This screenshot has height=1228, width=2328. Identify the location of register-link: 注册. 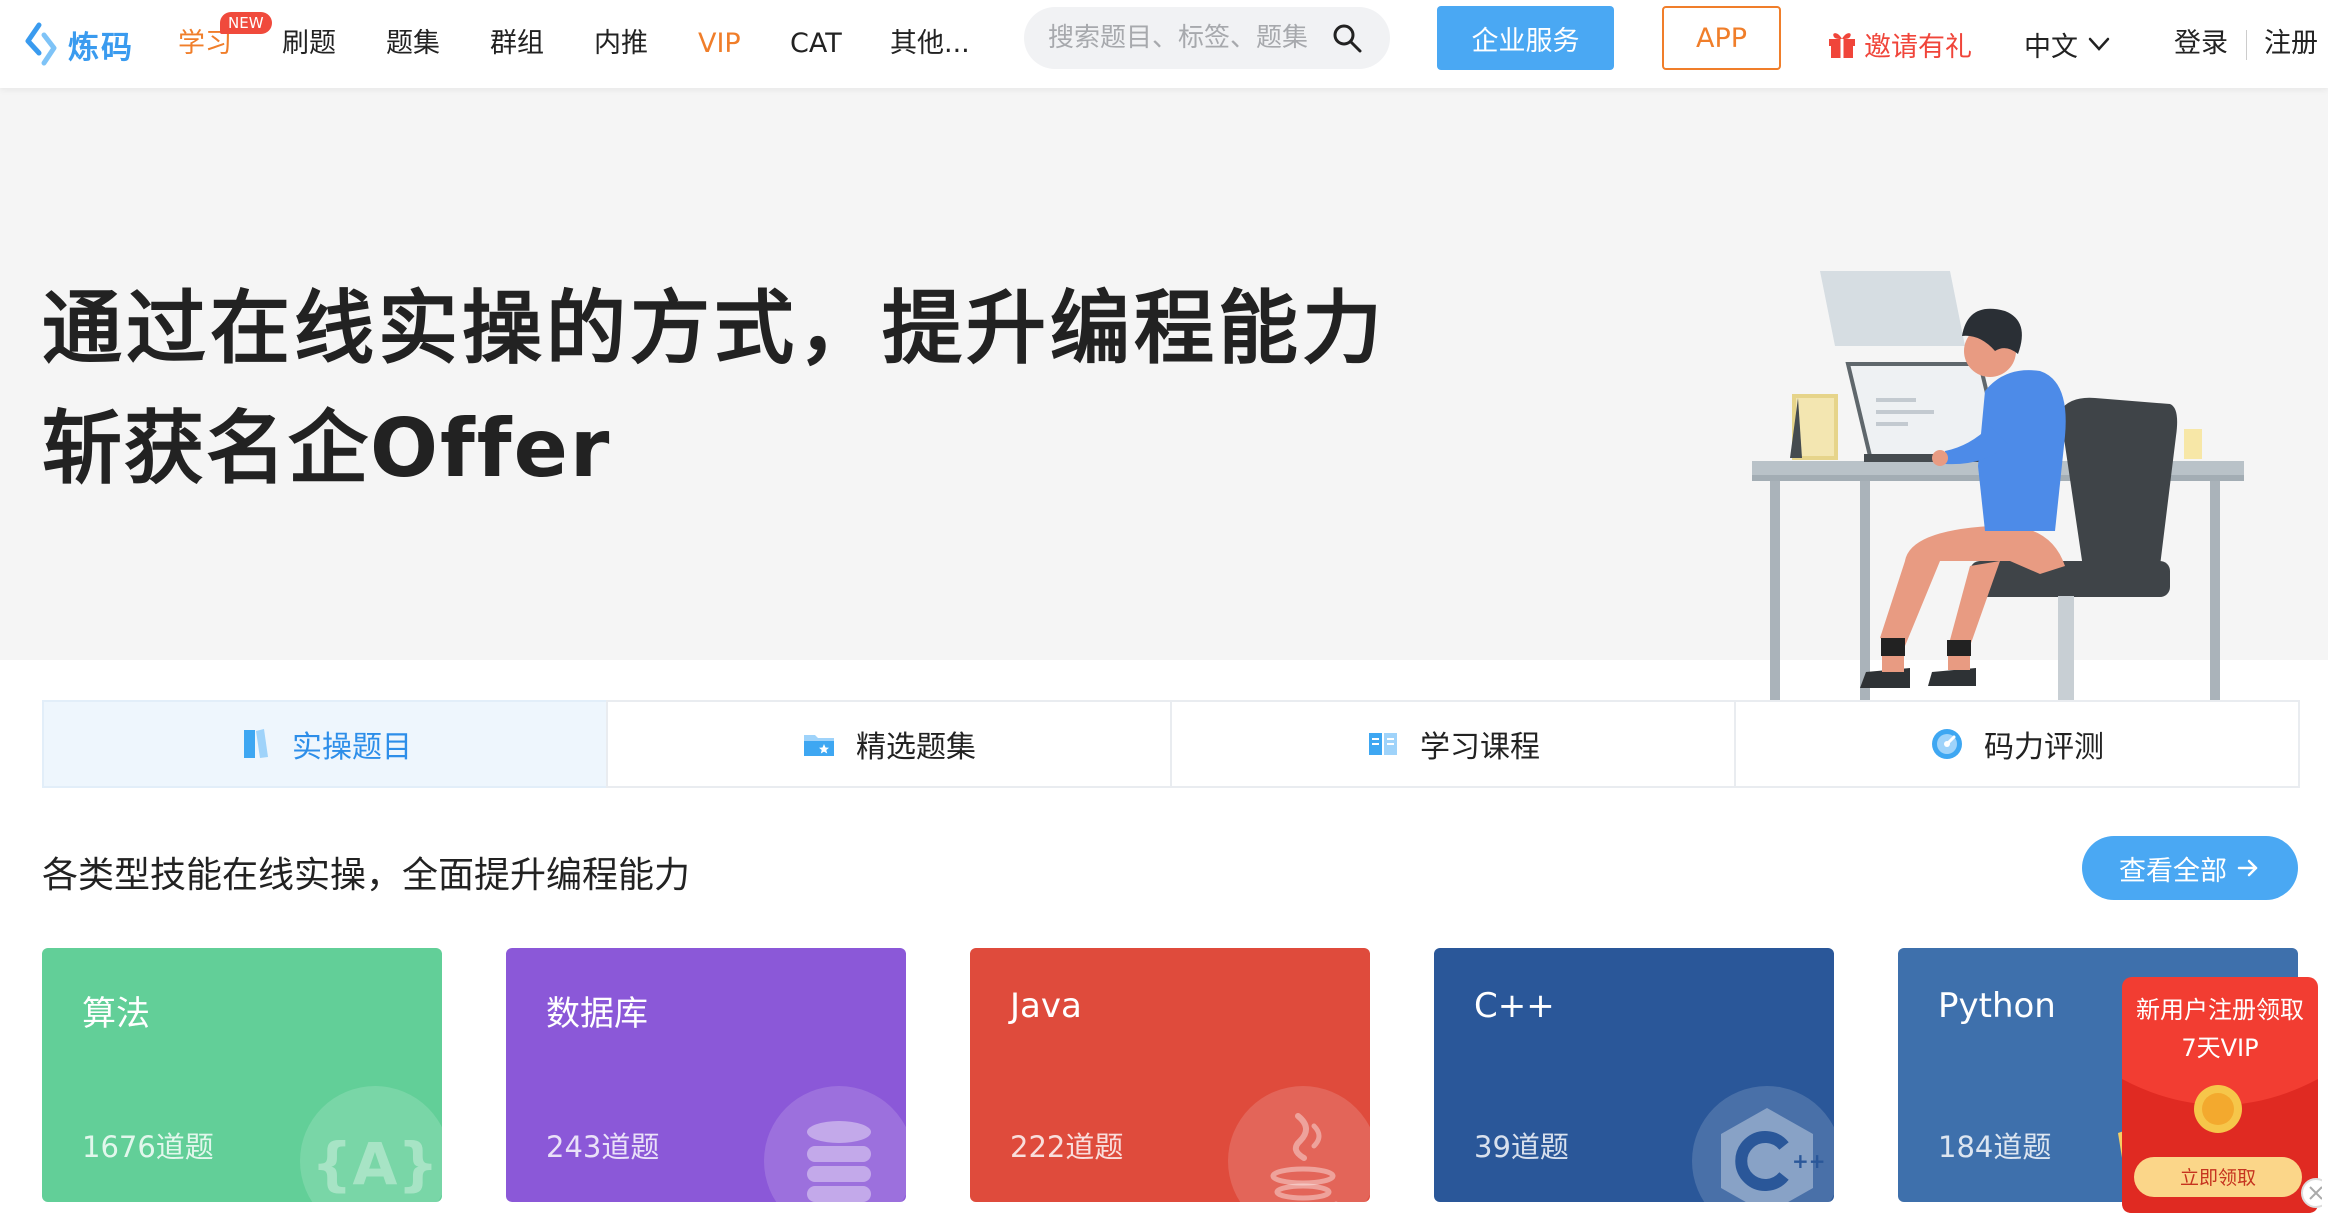
(2291, 44).